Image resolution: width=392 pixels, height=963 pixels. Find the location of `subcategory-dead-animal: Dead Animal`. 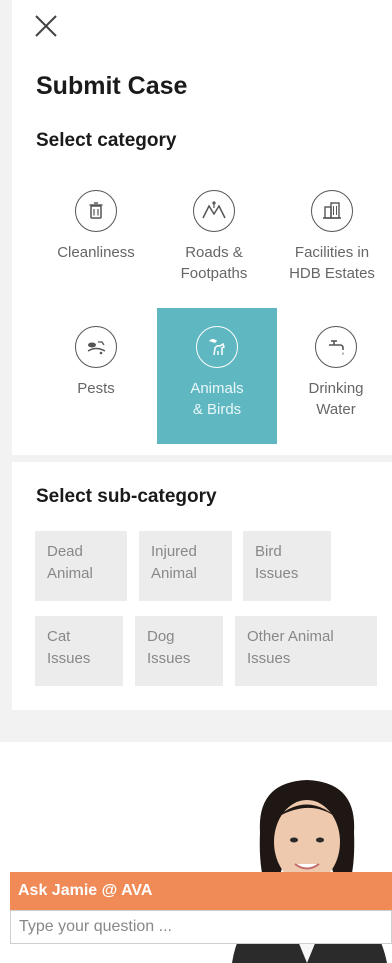

subcategory-dead-animal: Dead Animal is located at coordinates (81, 566).